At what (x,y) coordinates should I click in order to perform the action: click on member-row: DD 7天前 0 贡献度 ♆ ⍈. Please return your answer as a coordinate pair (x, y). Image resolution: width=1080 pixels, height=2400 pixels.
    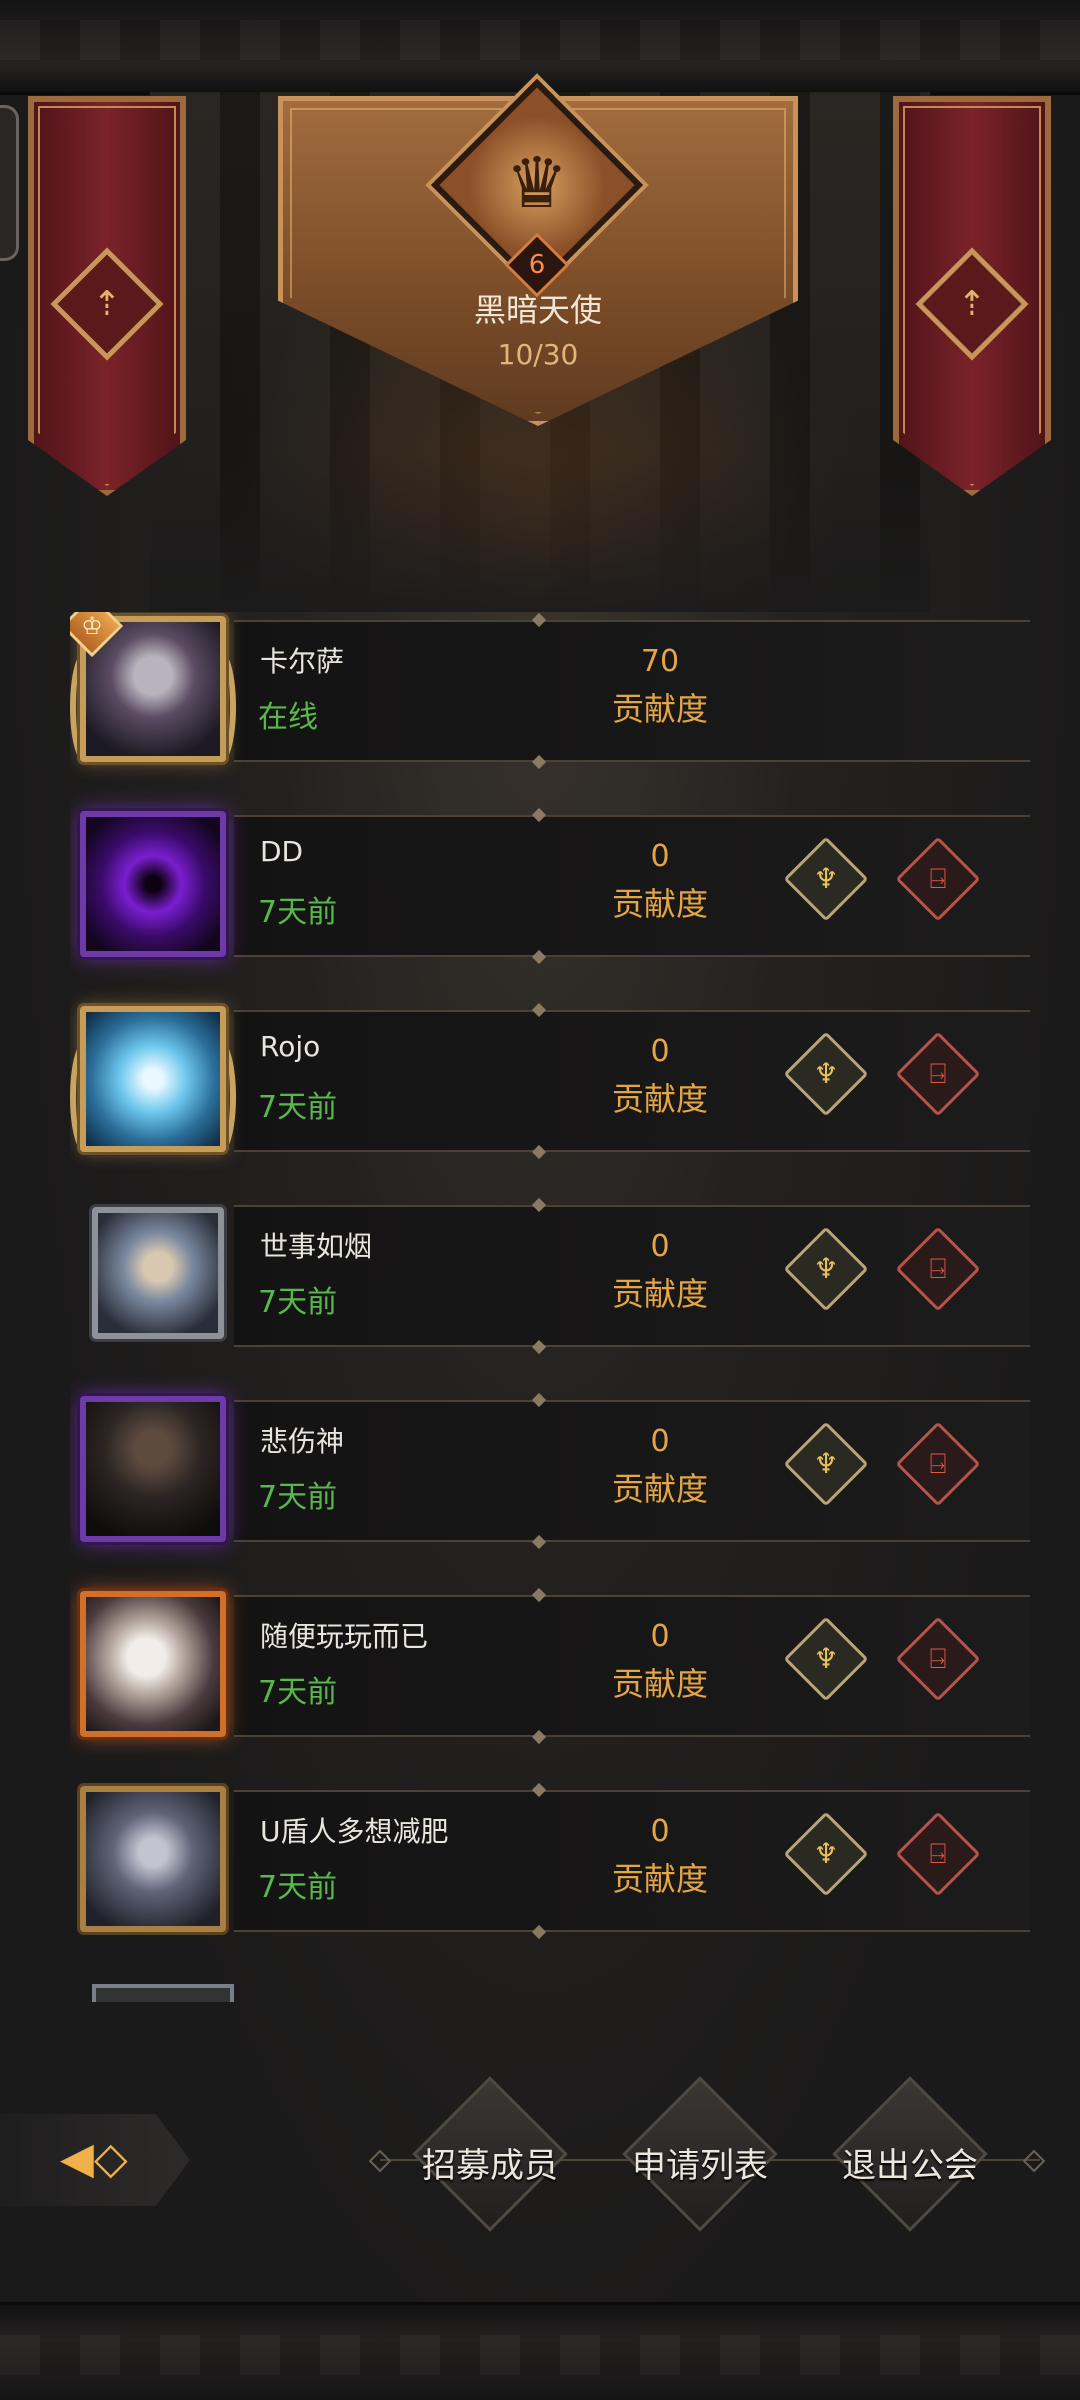
    Looking at the image, I should click on (550, 904).